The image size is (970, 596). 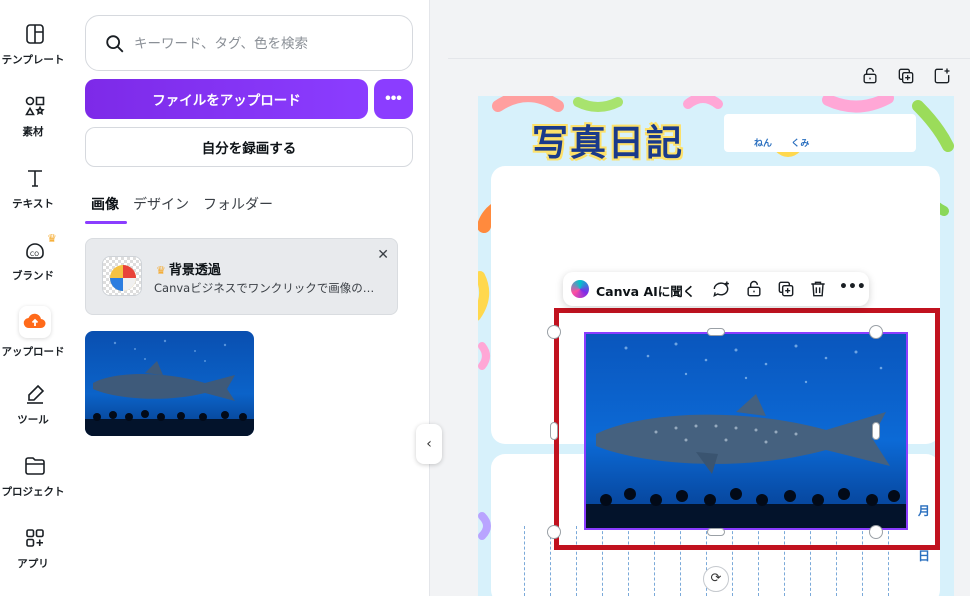 What do you see at coordinates (754, 289) in the screenshot?
I see `lock-icon` at bounding box center [754, 289].